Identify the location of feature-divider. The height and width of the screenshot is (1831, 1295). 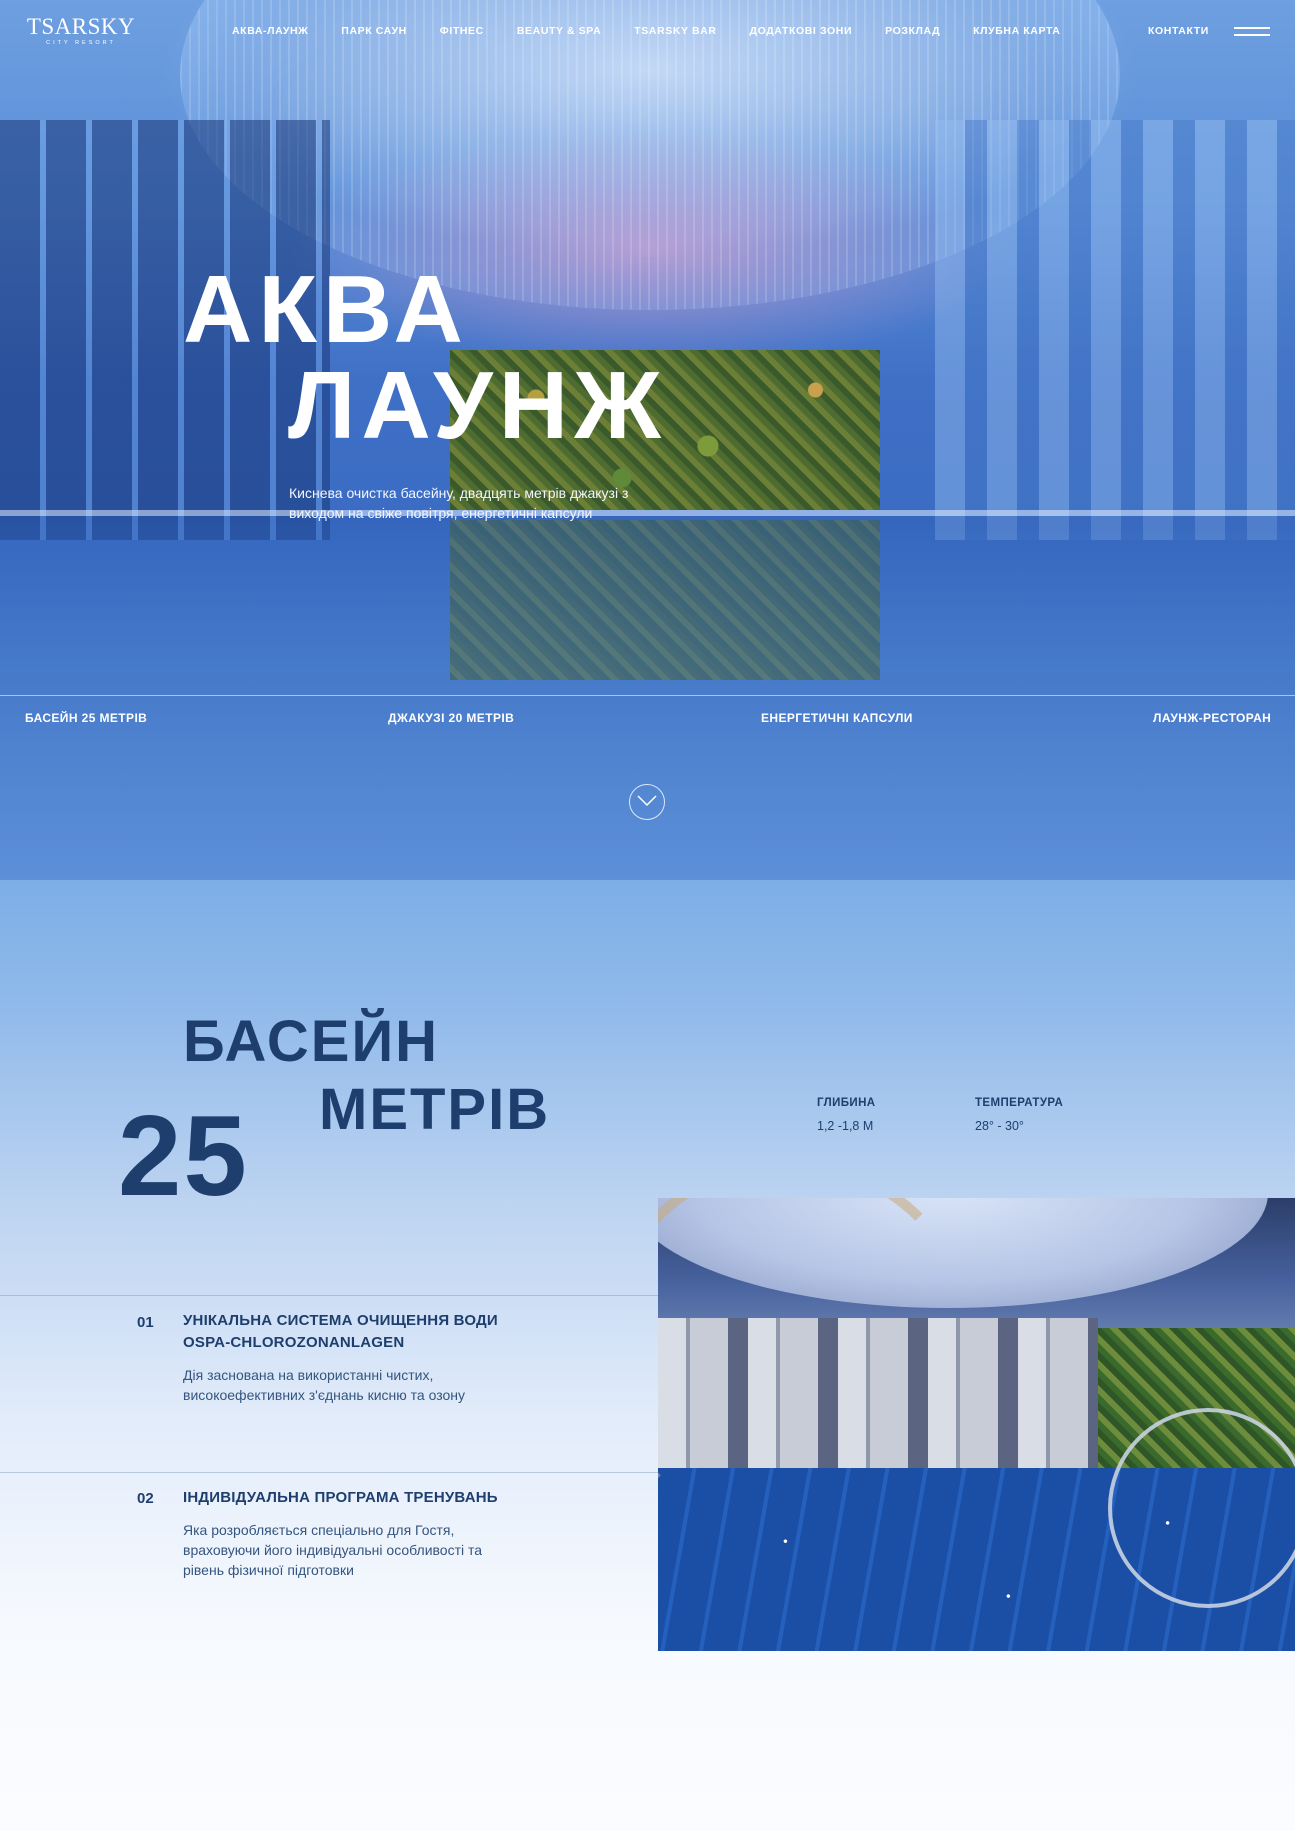
(647, 695).